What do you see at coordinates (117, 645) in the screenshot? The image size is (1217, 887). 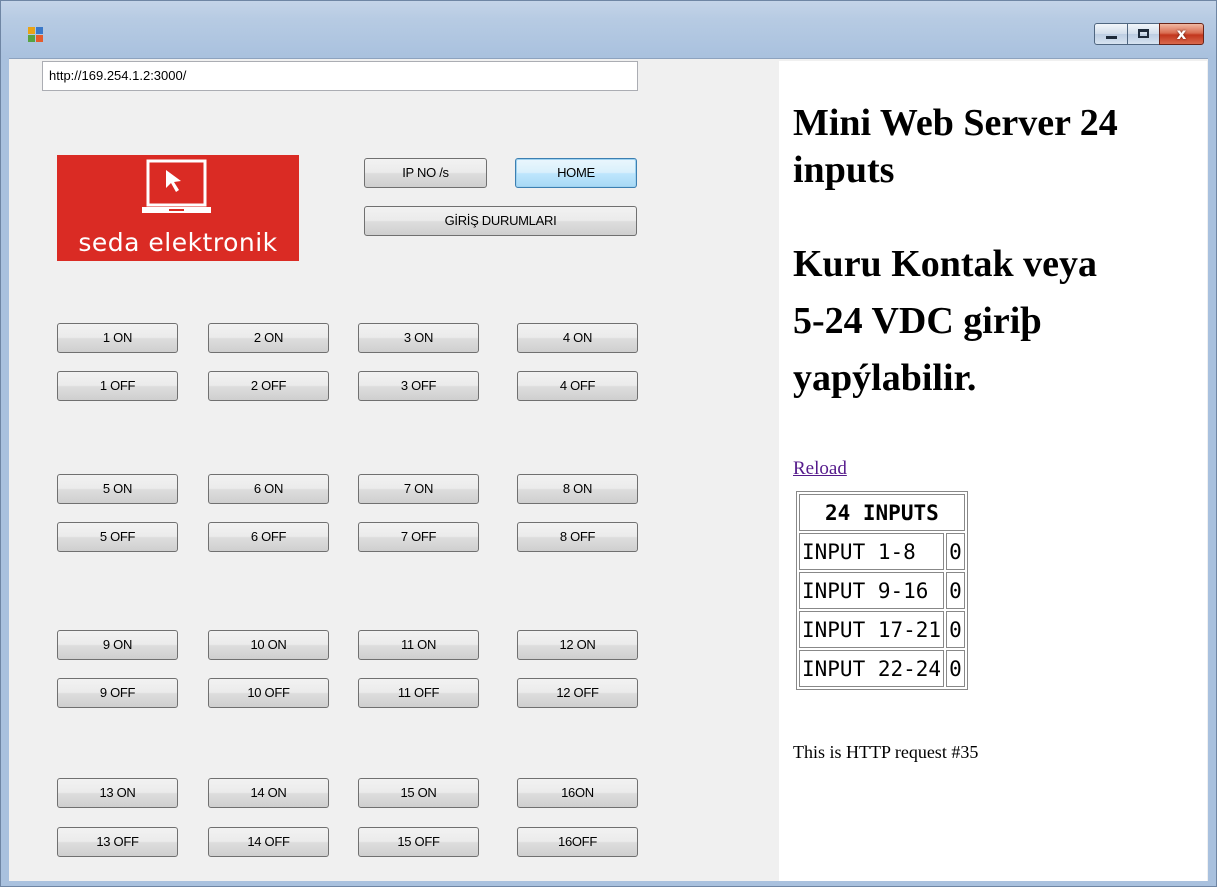 I see `relay-9-on-button: 9 ON` at bounding box center [117, 645].